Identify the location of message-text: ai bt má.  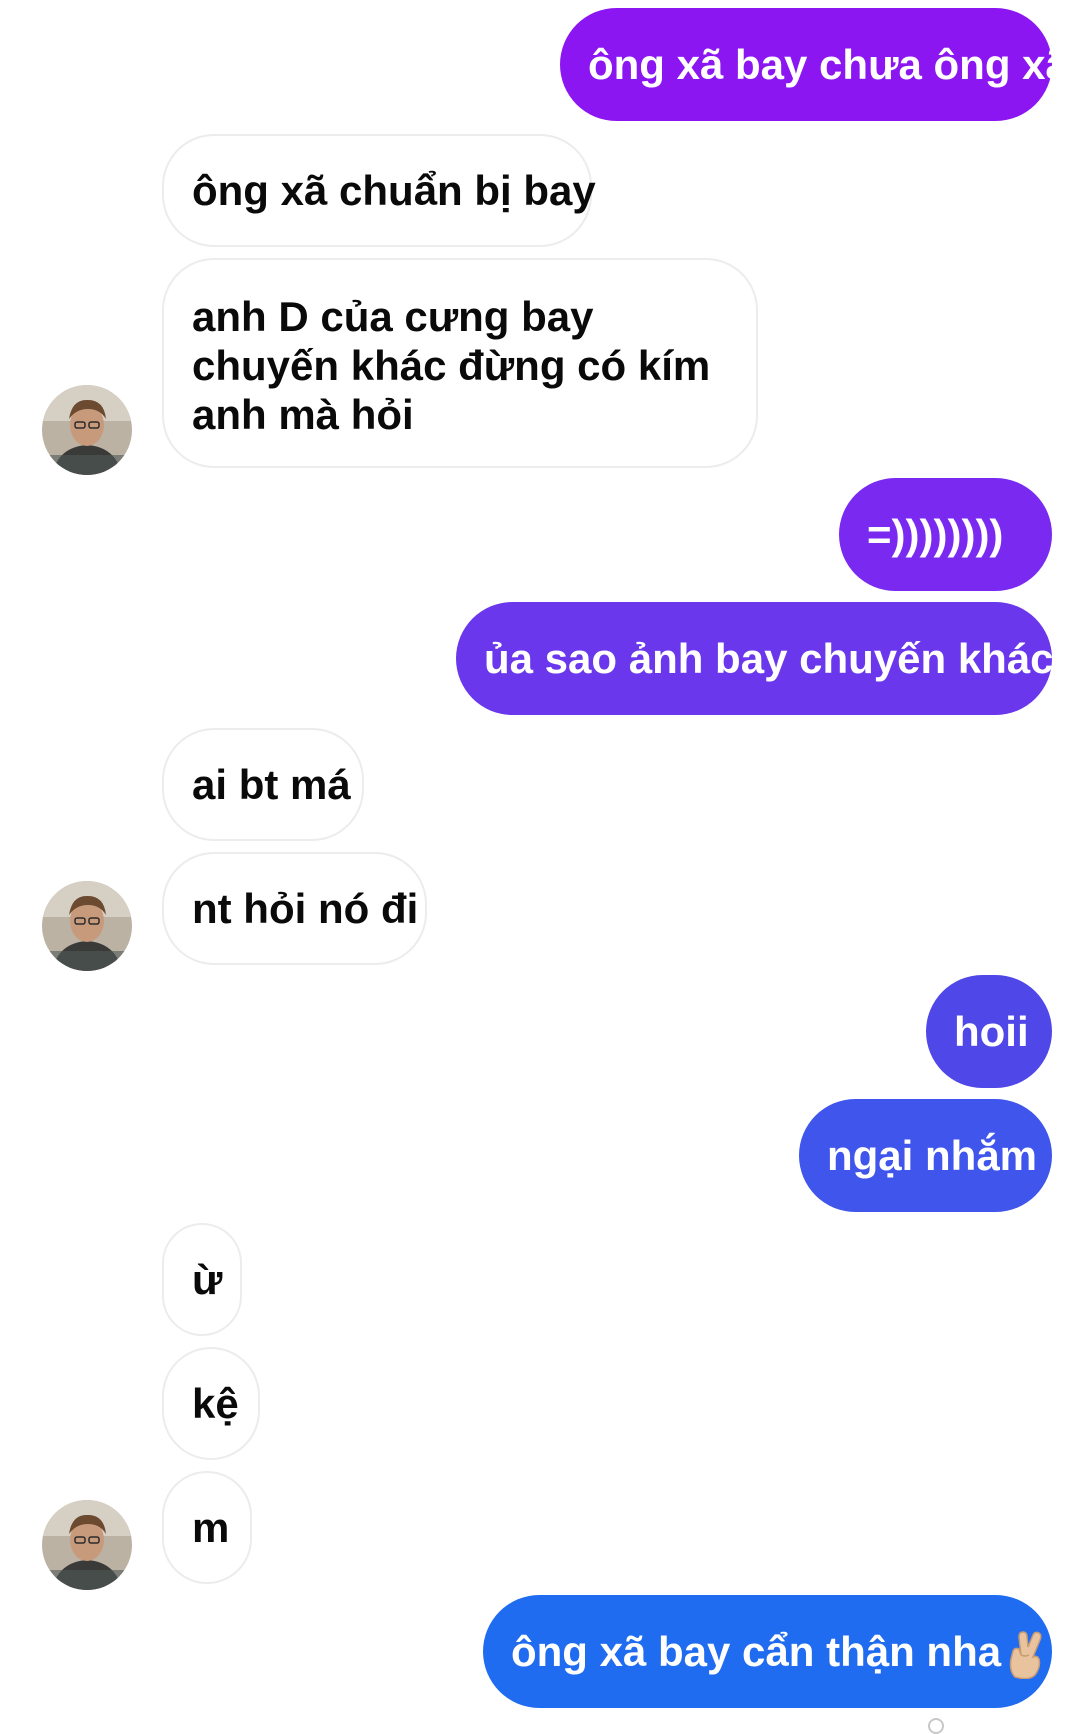
(271, 784).